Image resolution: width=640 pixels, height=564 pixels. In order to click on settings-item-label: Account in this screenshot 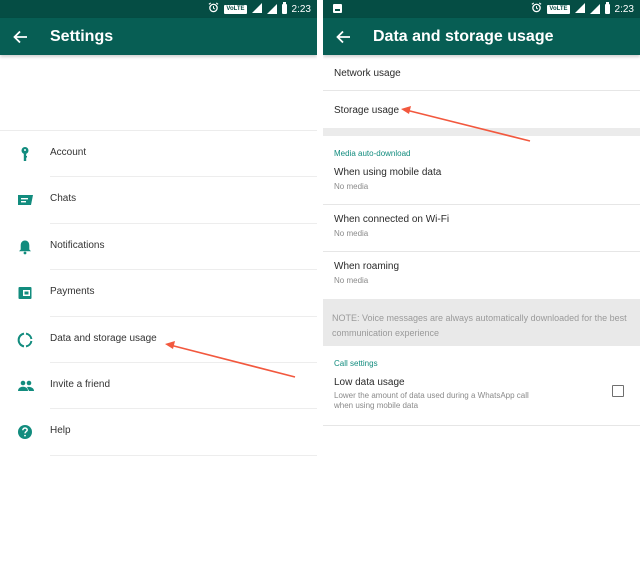, I will do `click(68, 152)`.